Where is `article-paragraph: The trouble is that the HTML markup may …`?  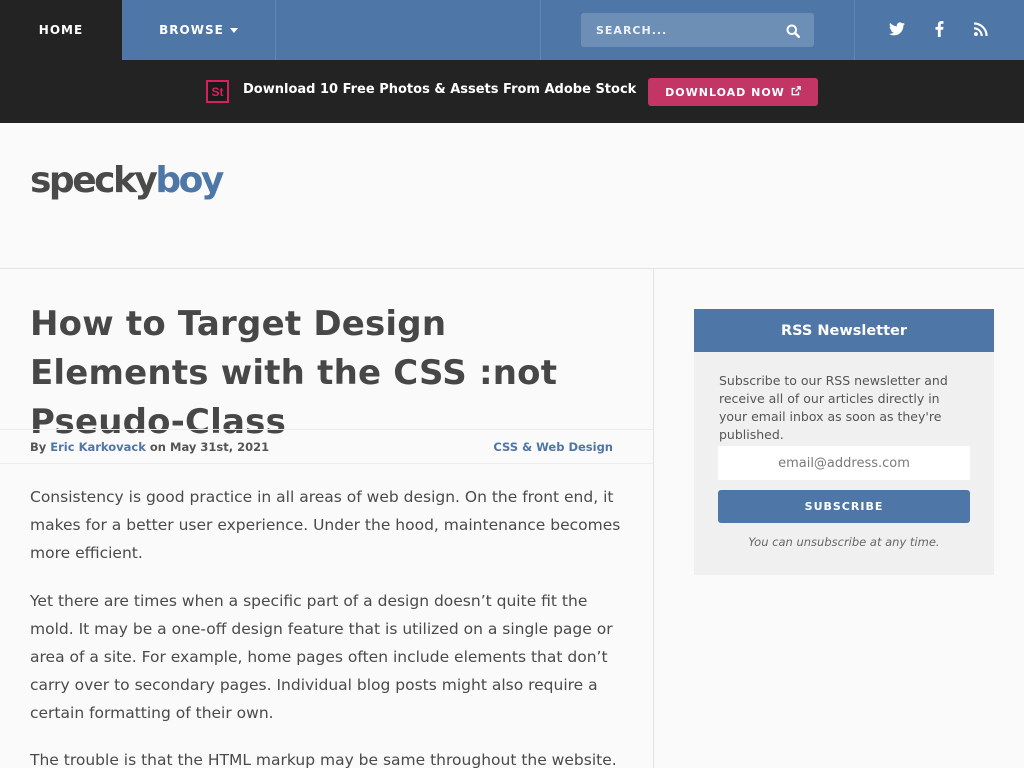
article-paragraph: The trouble is that the HTML markup may … is located at coordinates (323, 759).